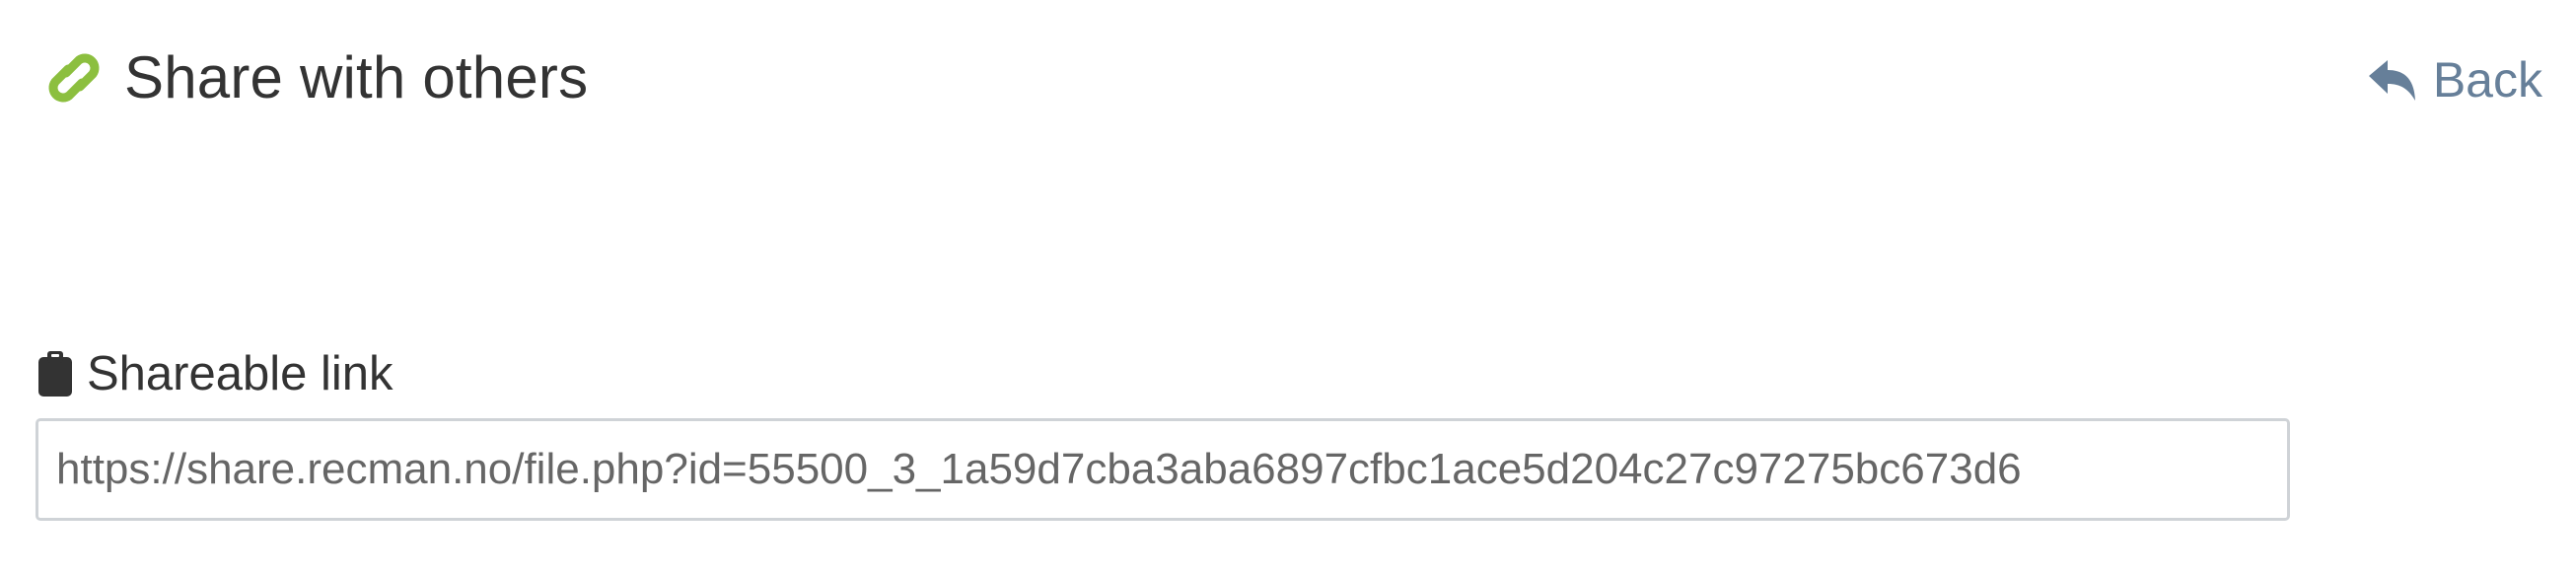 Image resolution: width=2576 pixels, height=578 pixels. Describe the element at coordinates (356, 77) in the screenshot. I see `page-title: Share with others` at that location.